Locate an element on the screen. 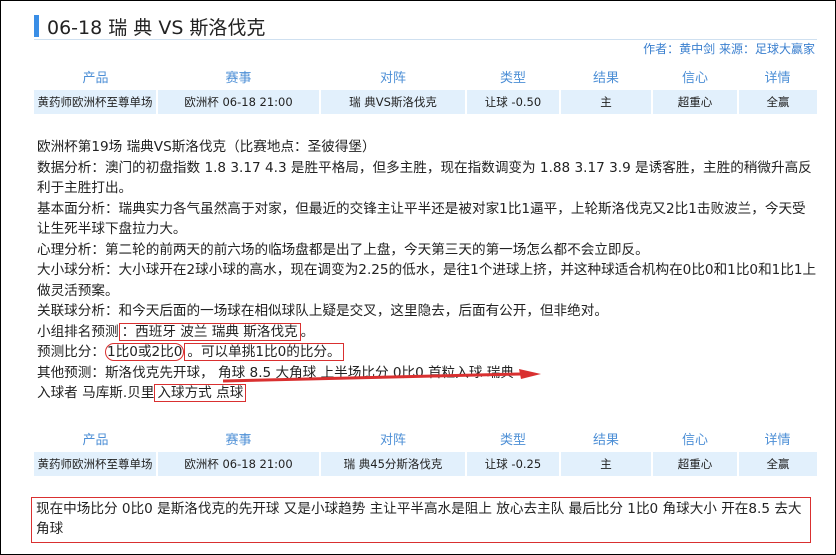 Image resolution: width=836 pixels, height=555 pixels. scorer-highlight: 入球方式 点球 is located at coordinates (200, 393).